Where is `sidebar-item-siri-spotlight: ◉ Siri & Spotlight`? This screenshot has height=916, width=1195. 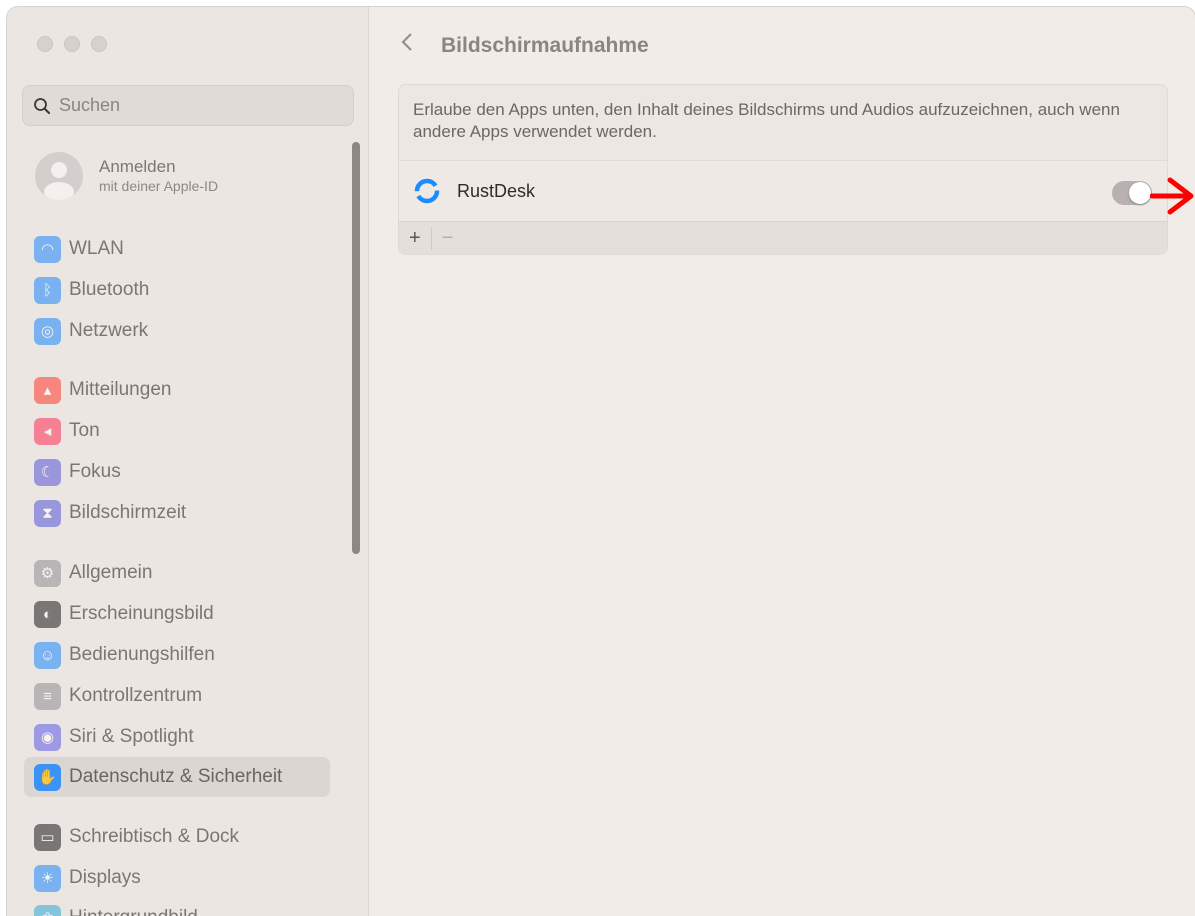
sidebar-item-siri-spotlight: ◉ Siri & Spotlight is located at coordinates (177, 737).